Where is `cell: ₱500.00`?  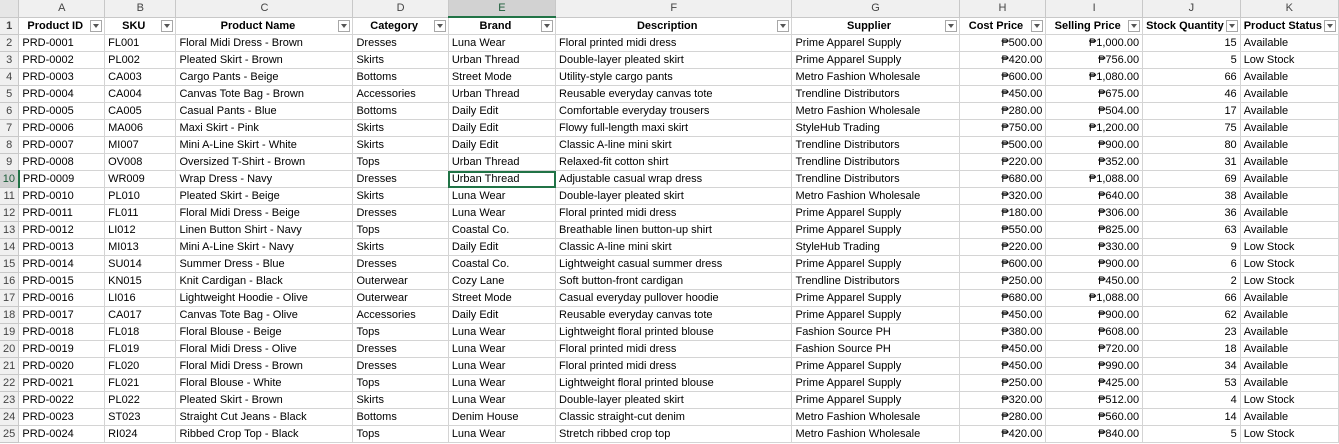 cell: ₱500.00 is located at coordinates (1003, 43).